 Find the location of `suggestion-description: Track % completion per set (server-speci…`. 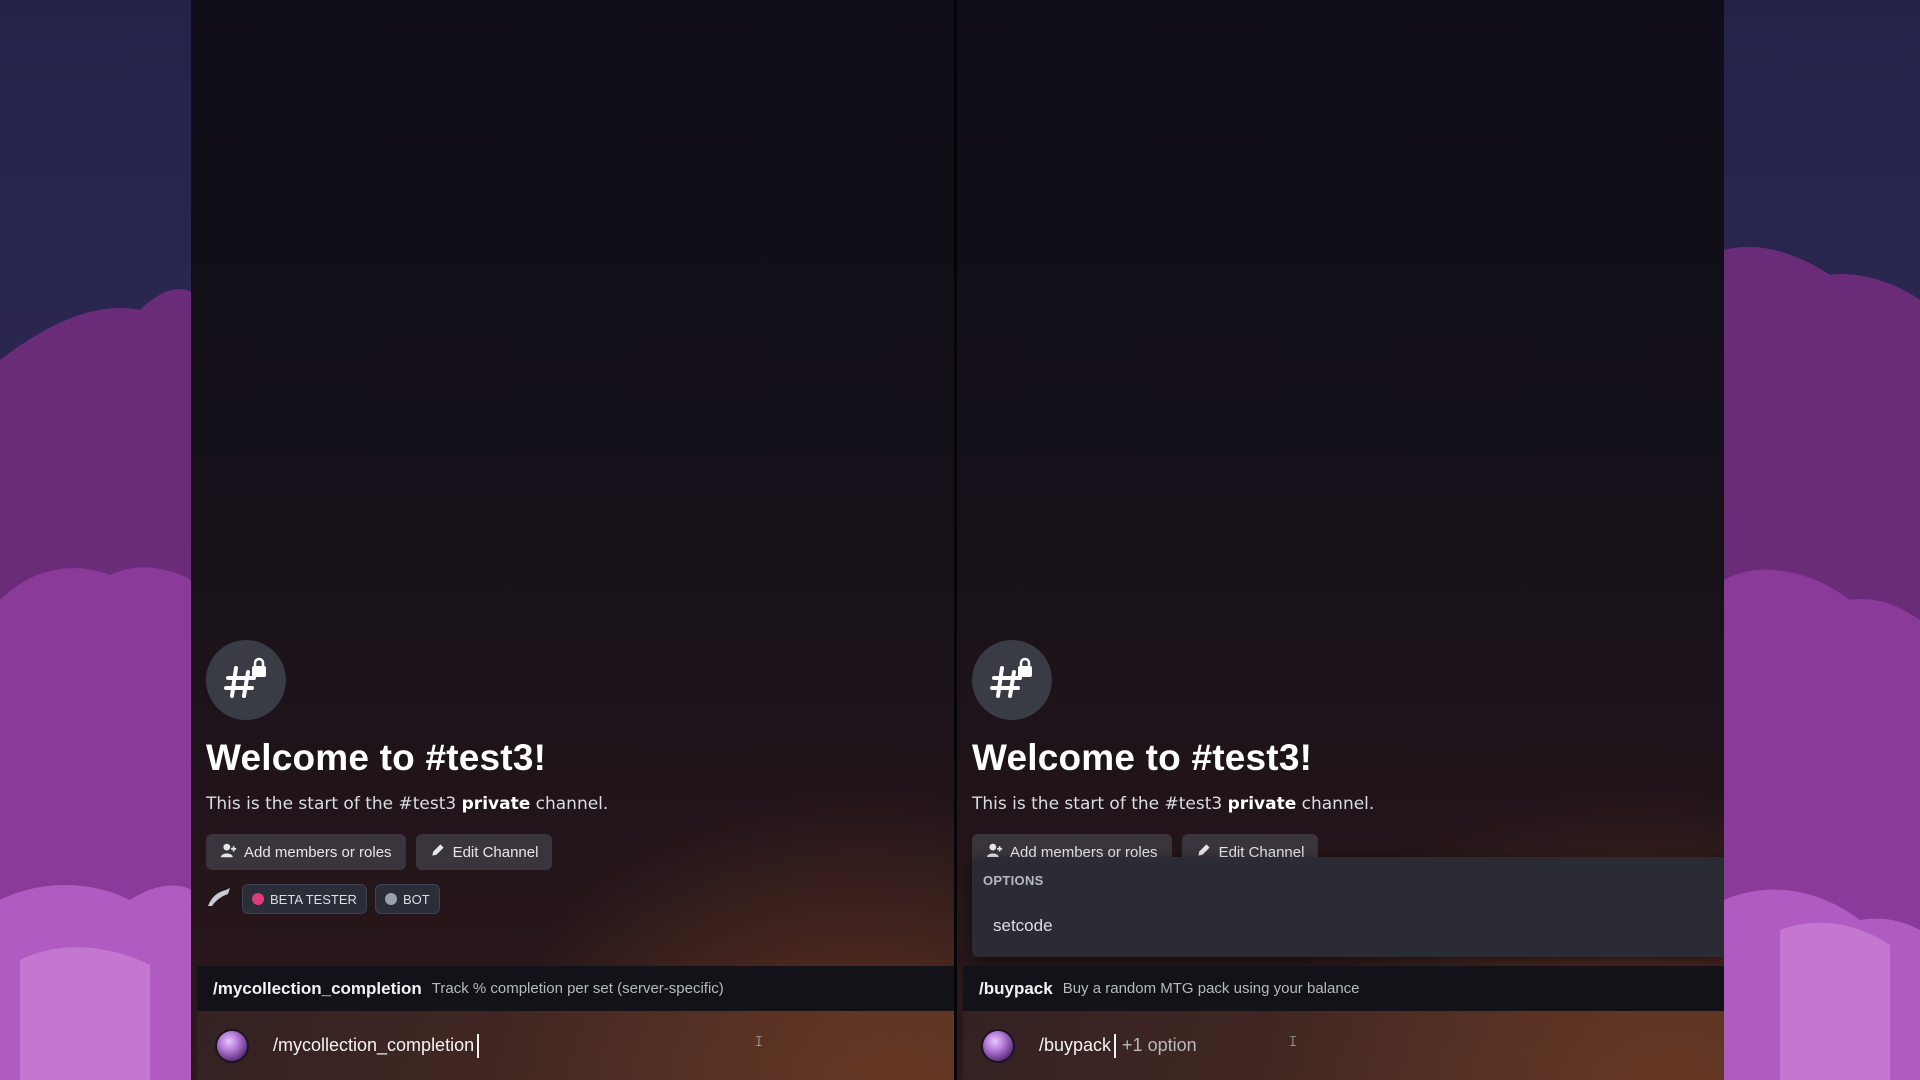

suggestion-description: Track % completion per set (server-speci… is located at coordinates (577, 988).